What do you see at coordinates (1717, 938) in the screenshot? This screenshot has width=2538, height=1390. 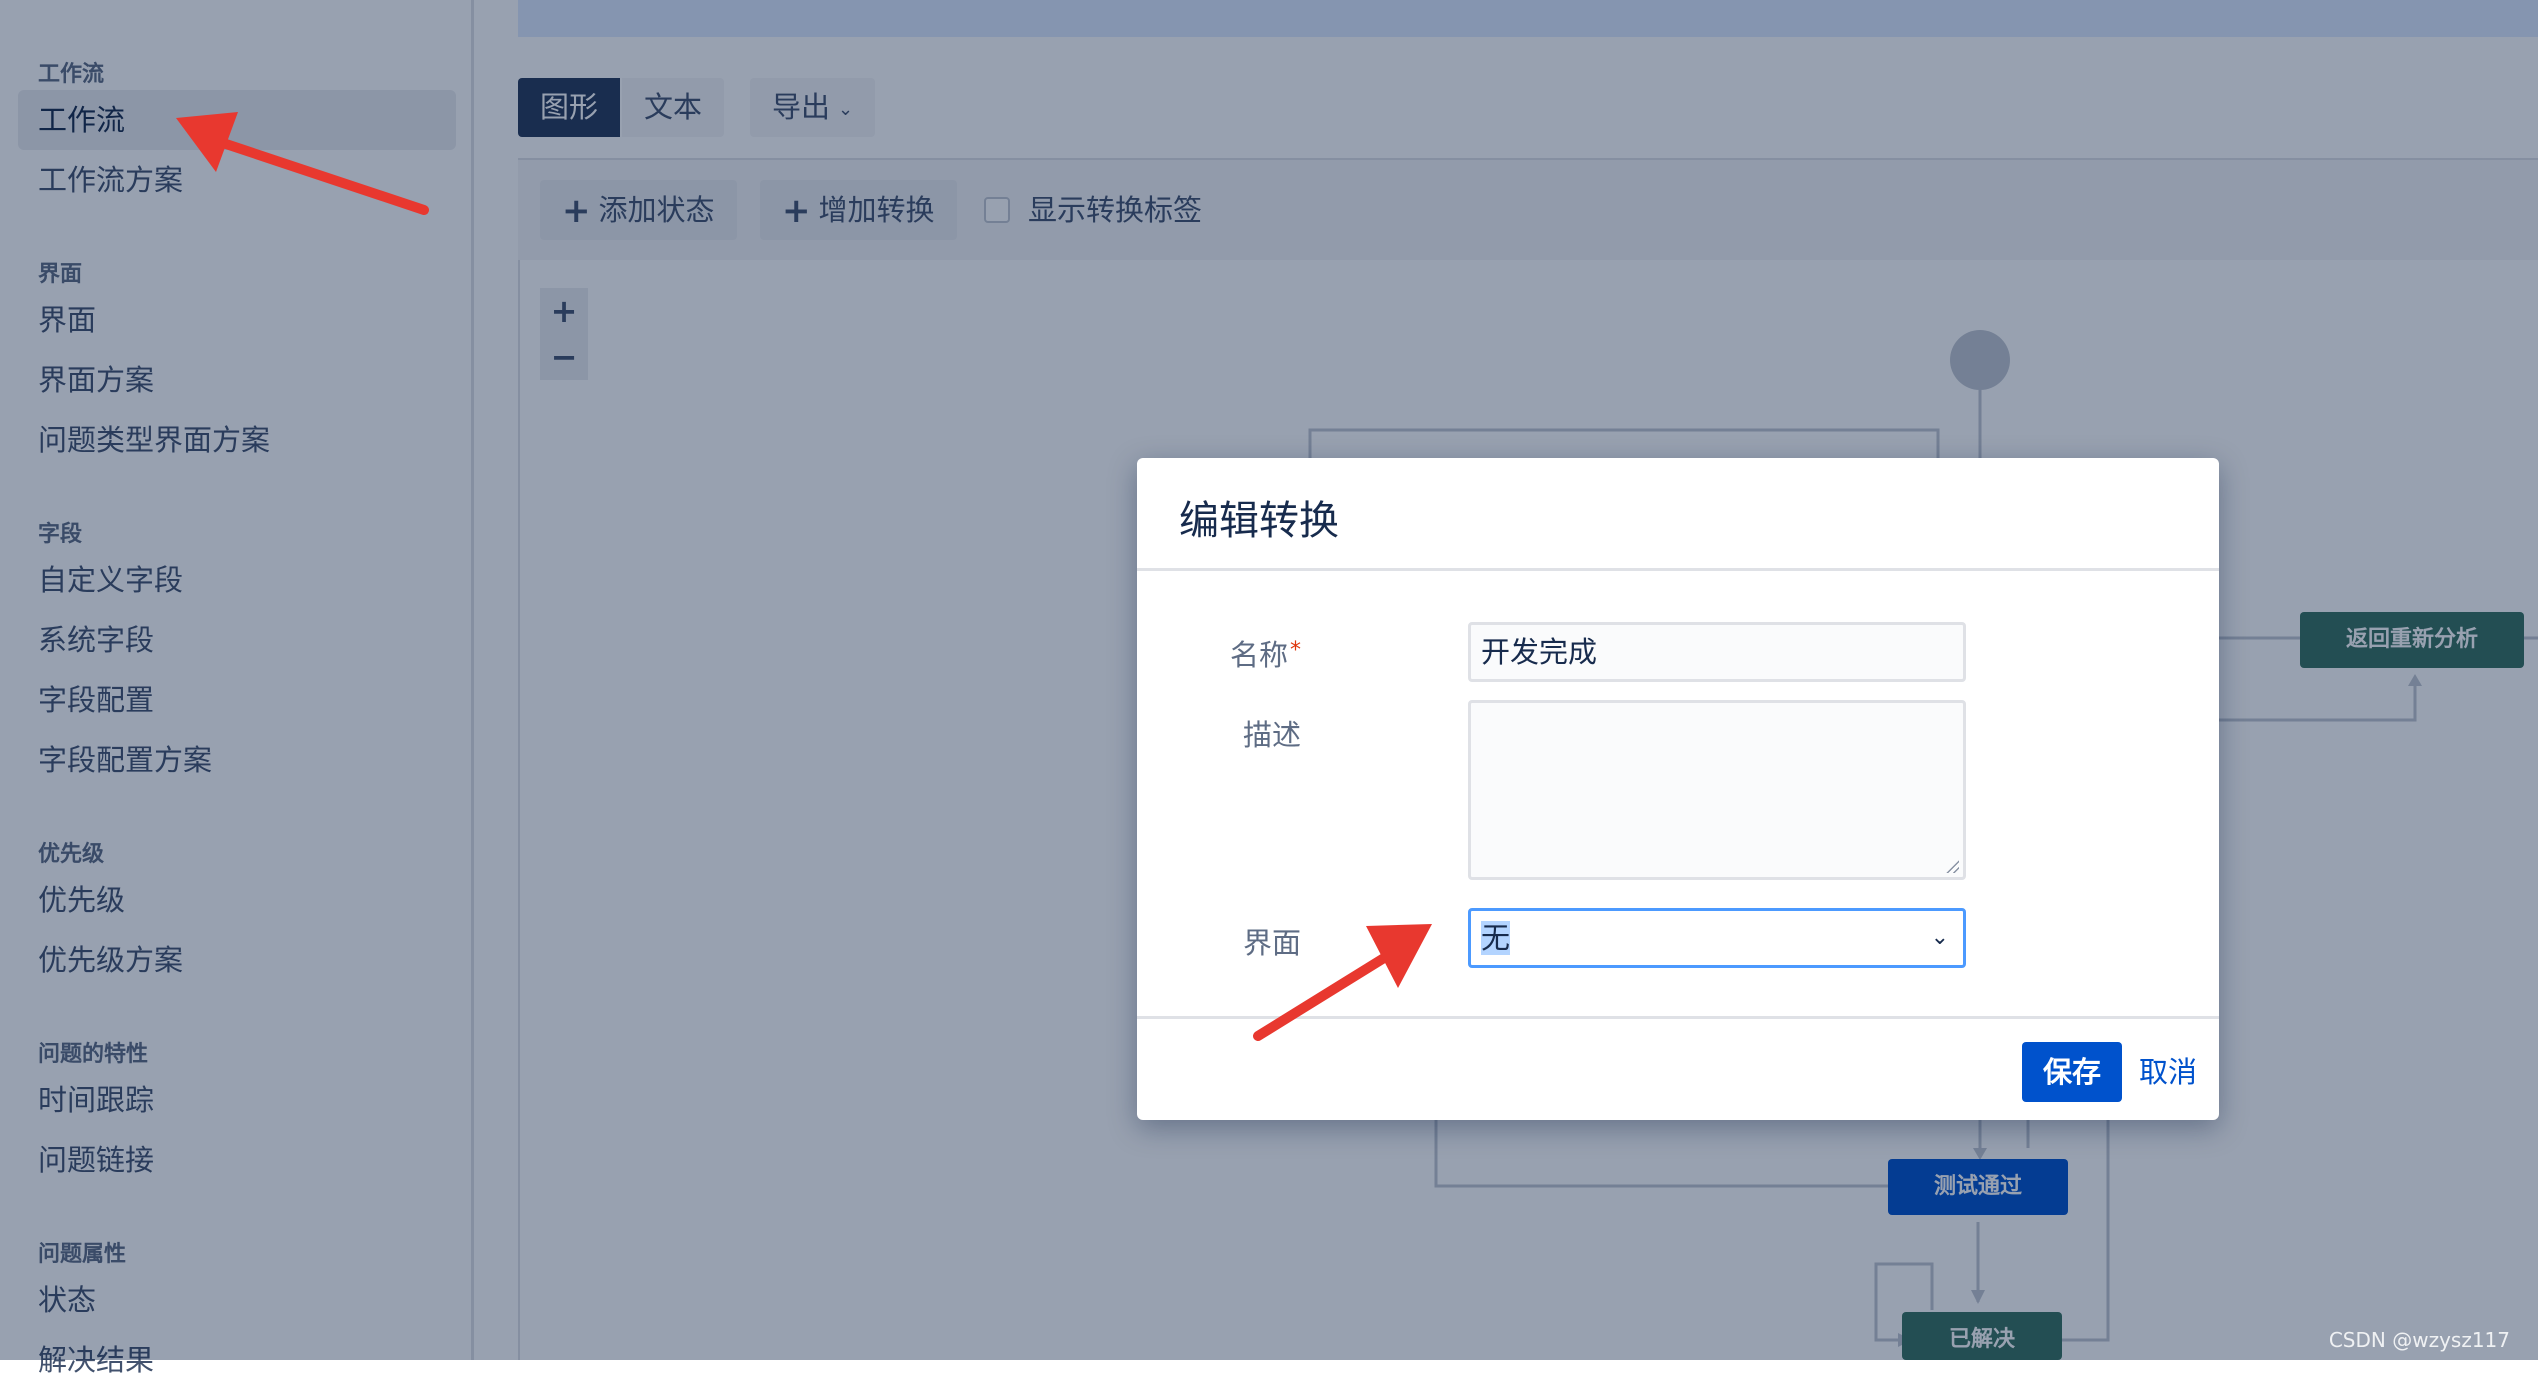 I see `screen-select: 无 ⌄` at bounding box center [1717, 938].